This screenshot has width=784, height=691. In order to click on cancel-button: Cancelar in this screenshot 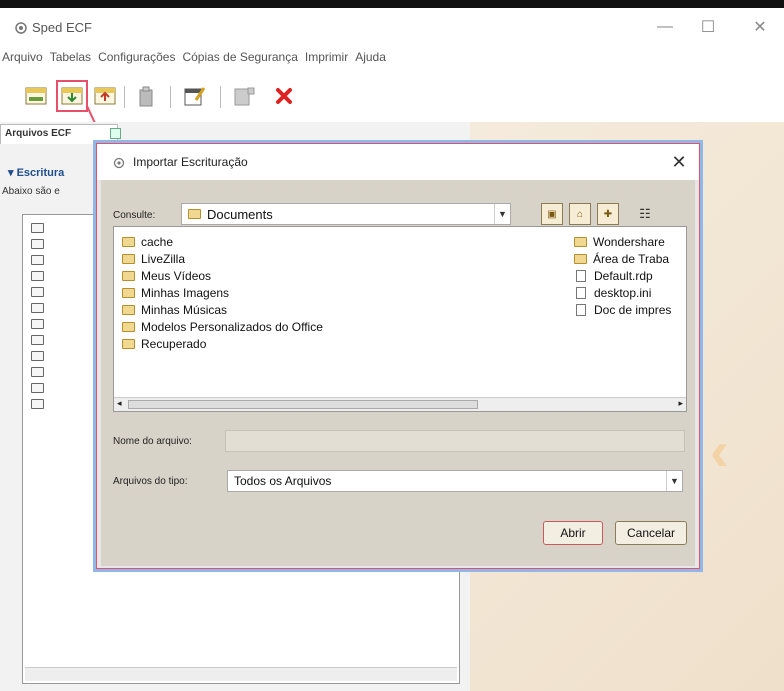, I will do `click(651, 533)`.